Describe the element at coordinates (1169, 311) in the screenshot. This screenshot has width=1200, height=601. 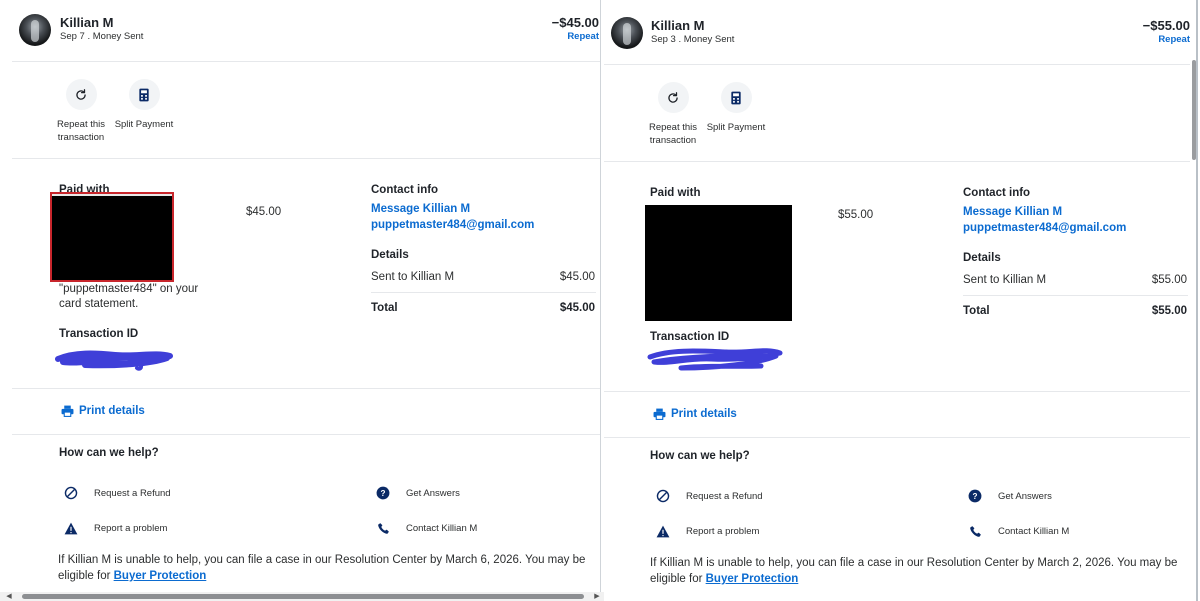
I see `total-value: $55.00` at that location.